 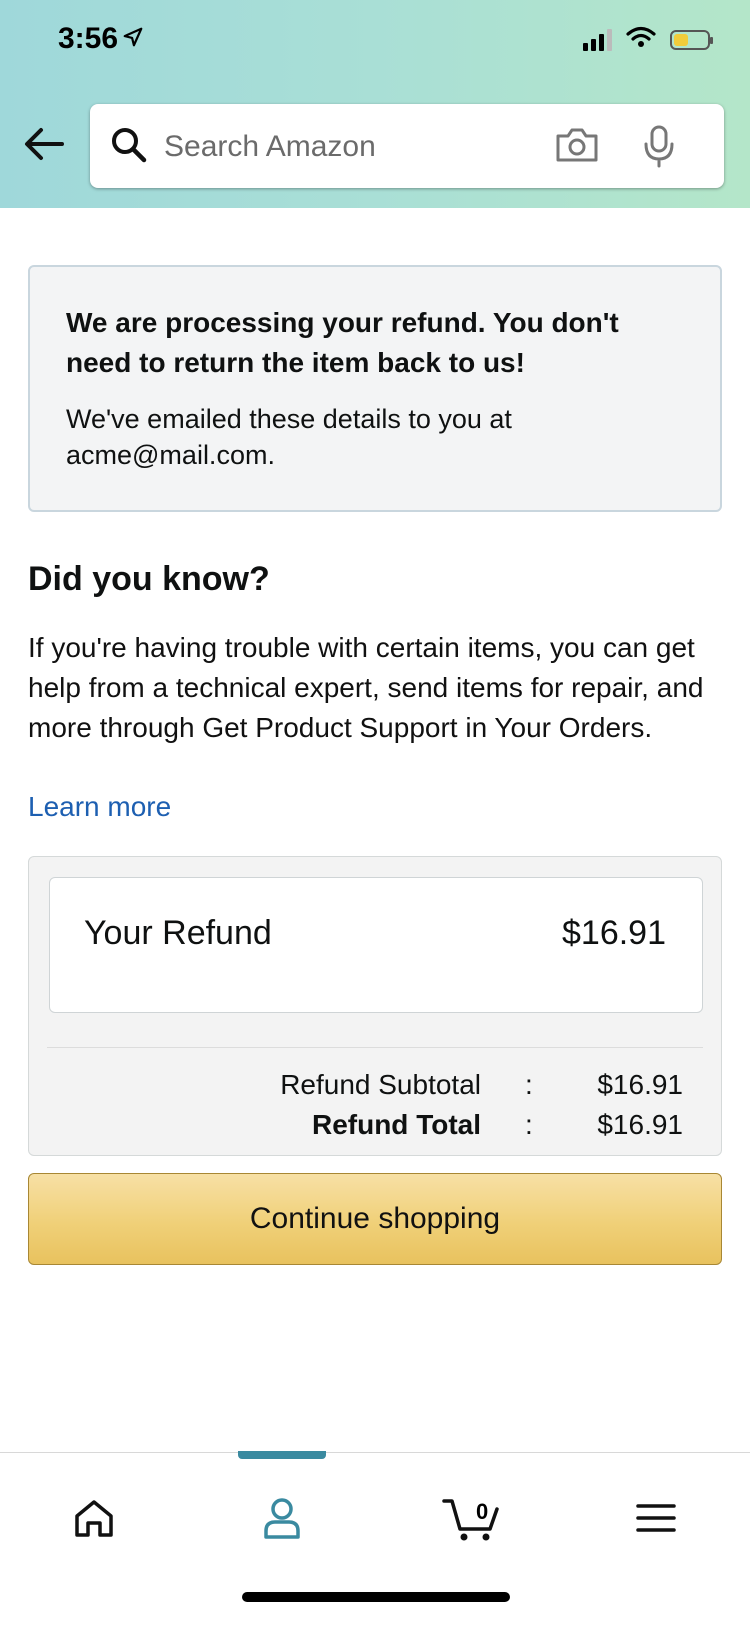 I want to click on location-arrow-icon, so click(x=133, y=39).